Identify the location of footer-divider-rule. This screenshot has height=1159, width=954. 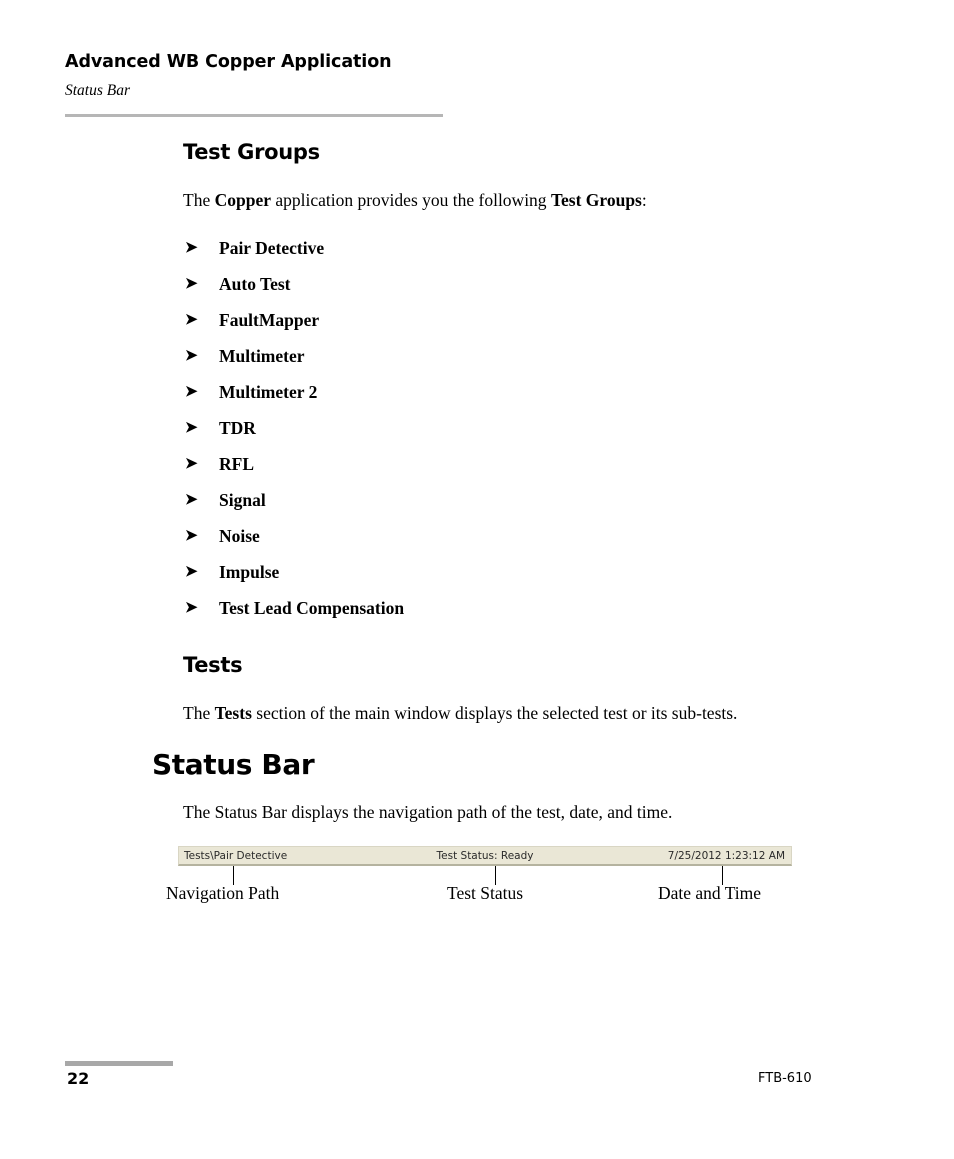
(119, 1063).